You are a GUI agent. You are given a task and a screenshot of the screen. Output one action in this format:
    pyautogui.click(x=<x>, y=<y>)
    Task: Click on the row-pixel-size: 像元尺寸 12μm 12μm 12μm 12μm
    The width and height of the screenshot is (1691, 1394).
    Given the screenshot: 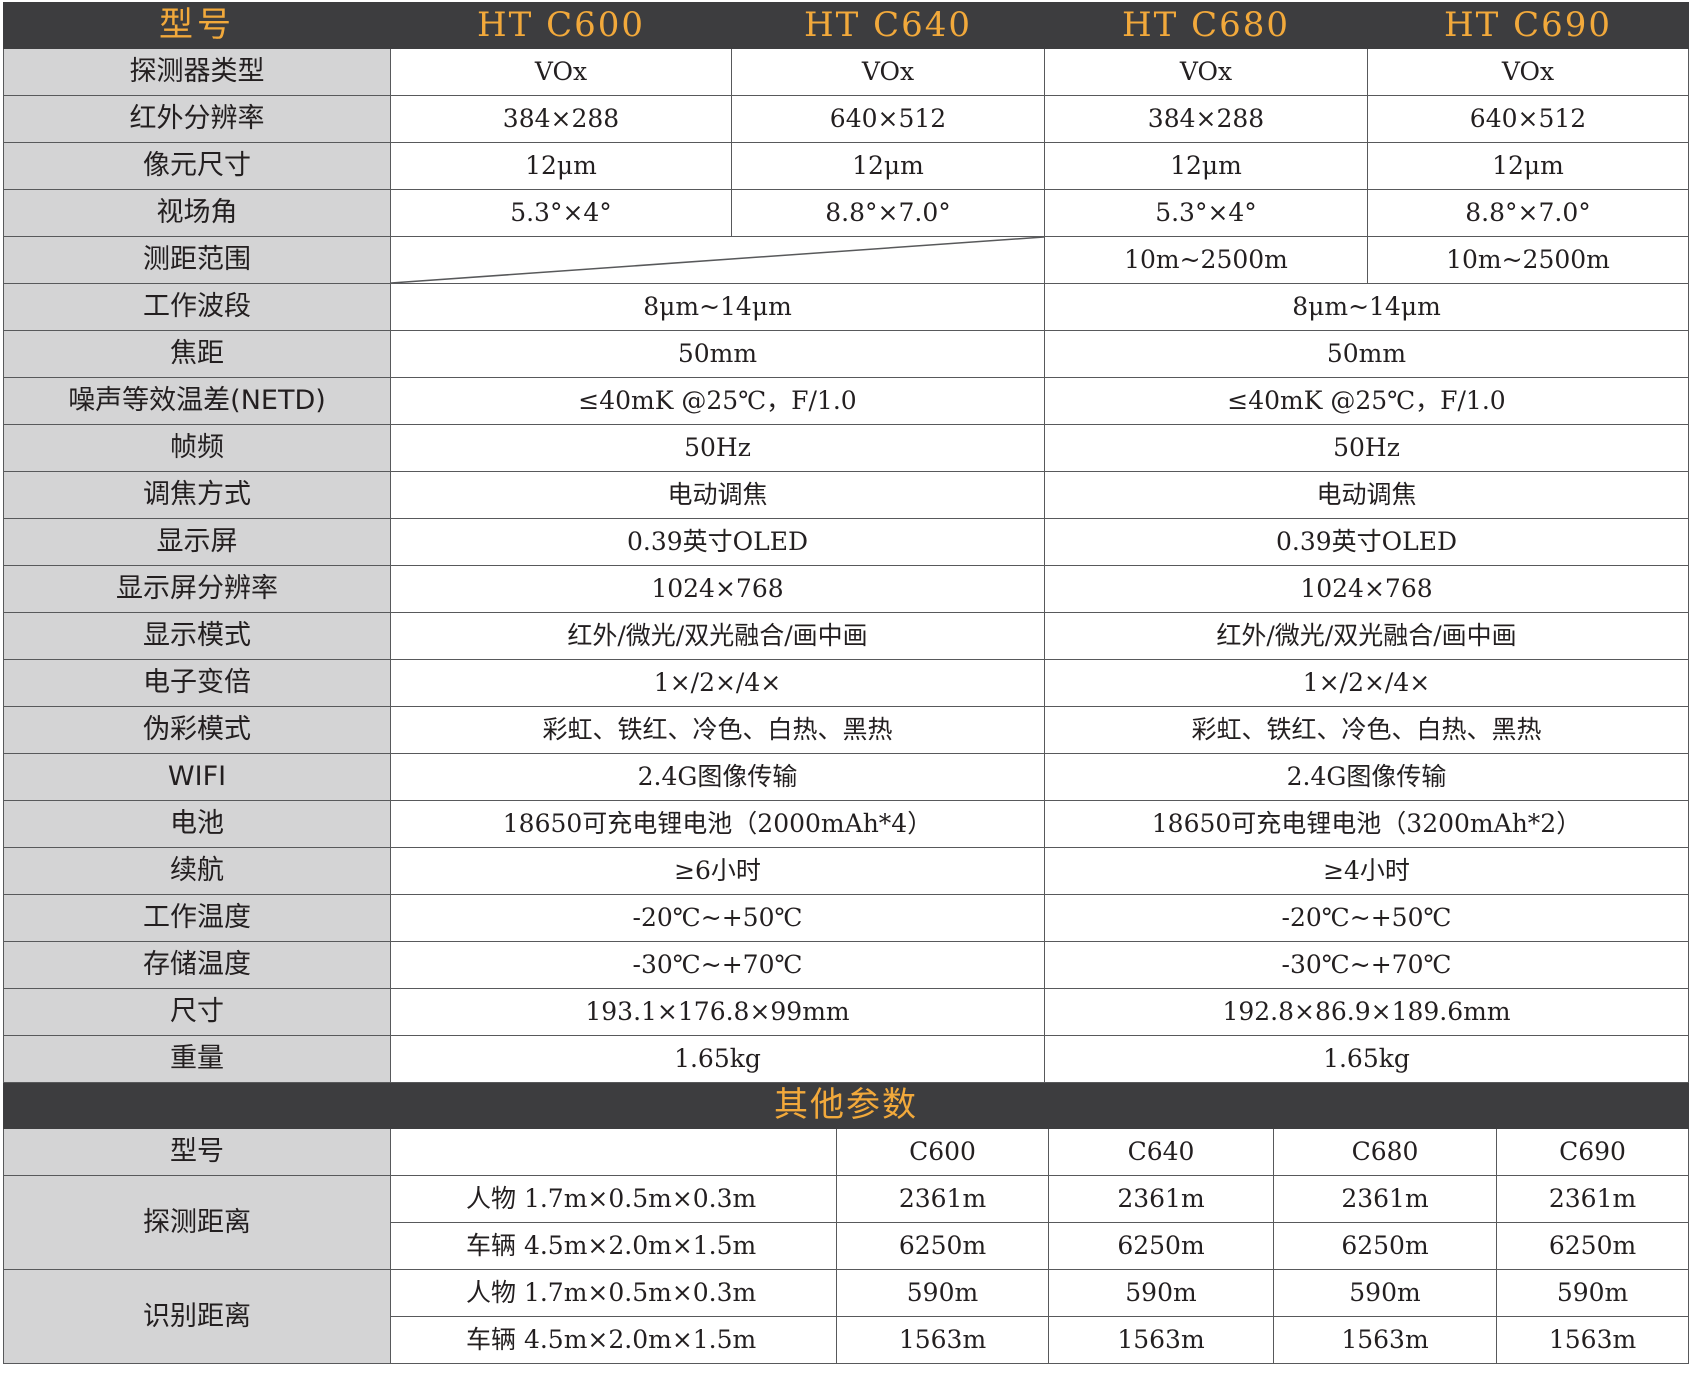 What is the action you would take?
    pyautogui.click(x=846, y=166)
    